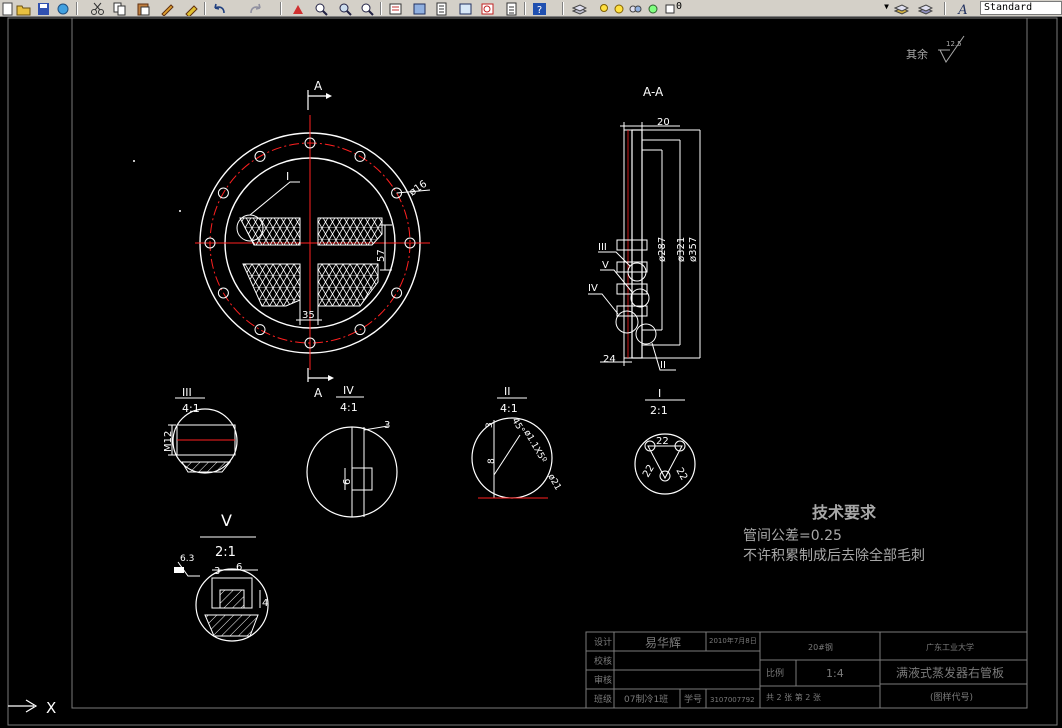 This screenshot has height=728, width=1062. Describe the element at coordinates (834, 555) in the screenshot. I see `tech-req-line2: 不许积累制成后去除全部毛刺` at that location.